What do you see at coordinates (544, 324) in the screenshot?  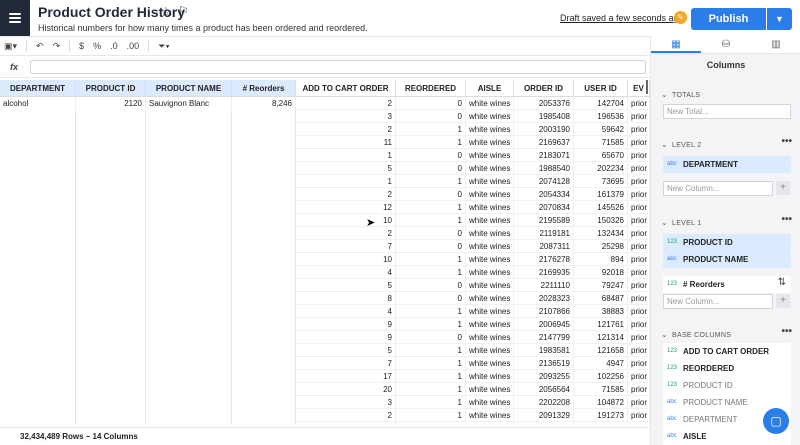 I see `cell-order-id: 2006945` at bounding box center [544, 324].